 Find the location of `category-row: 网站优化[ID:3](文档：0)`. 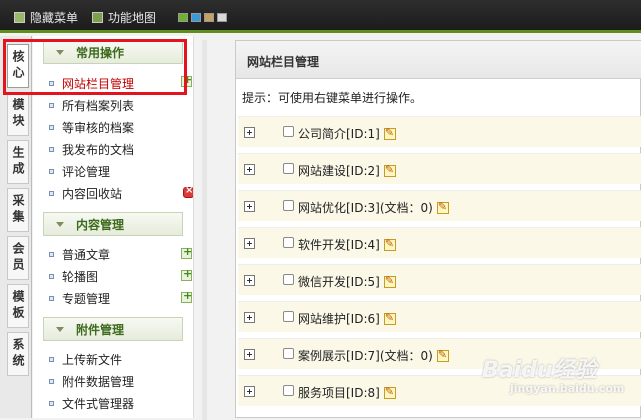

category-row: 网站优化[ID:3](文档：0) is located at coordinates (439, 205).